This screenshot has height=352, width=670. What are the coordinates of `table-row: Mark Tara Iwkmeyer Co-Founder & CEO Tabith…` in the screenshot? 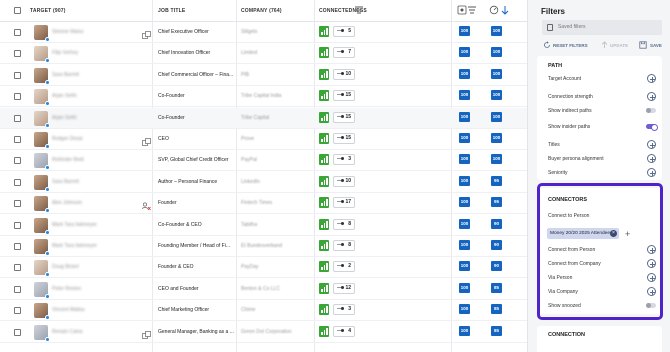 It's located at (263, 225).